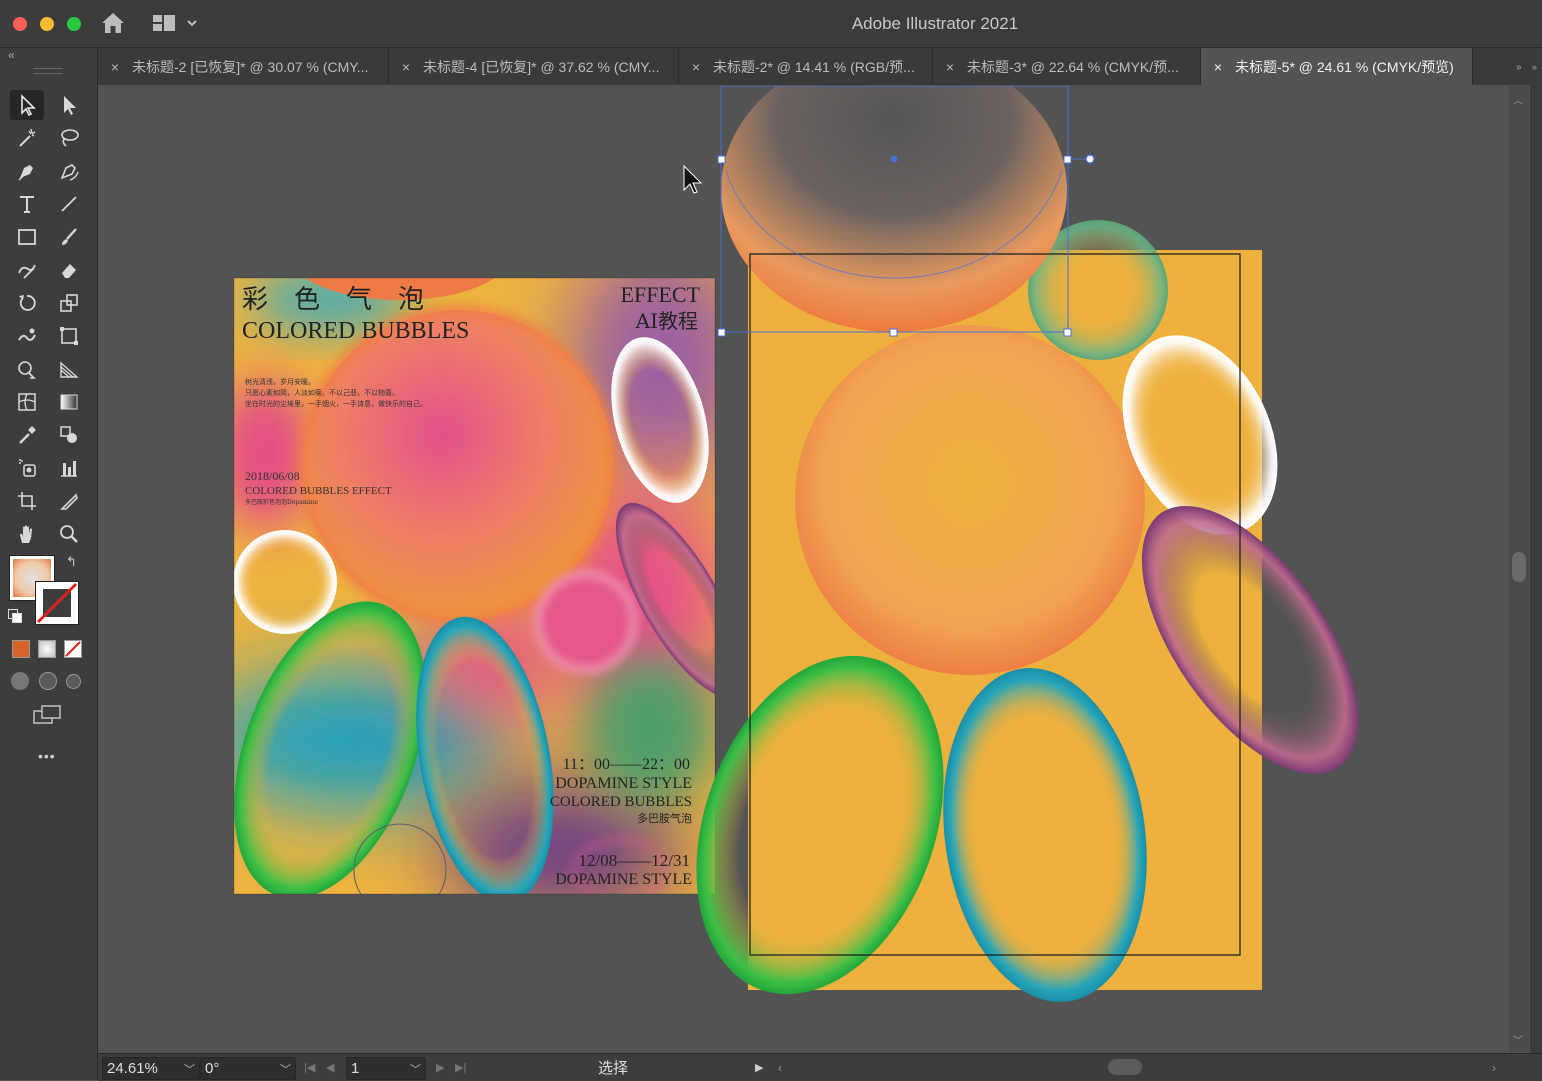 This screenshot has width=1542, height=1081. Describe the element at coordinates (330, 1067) in the screenshot. I see `prev-artboard-icon: ◀` at that location.